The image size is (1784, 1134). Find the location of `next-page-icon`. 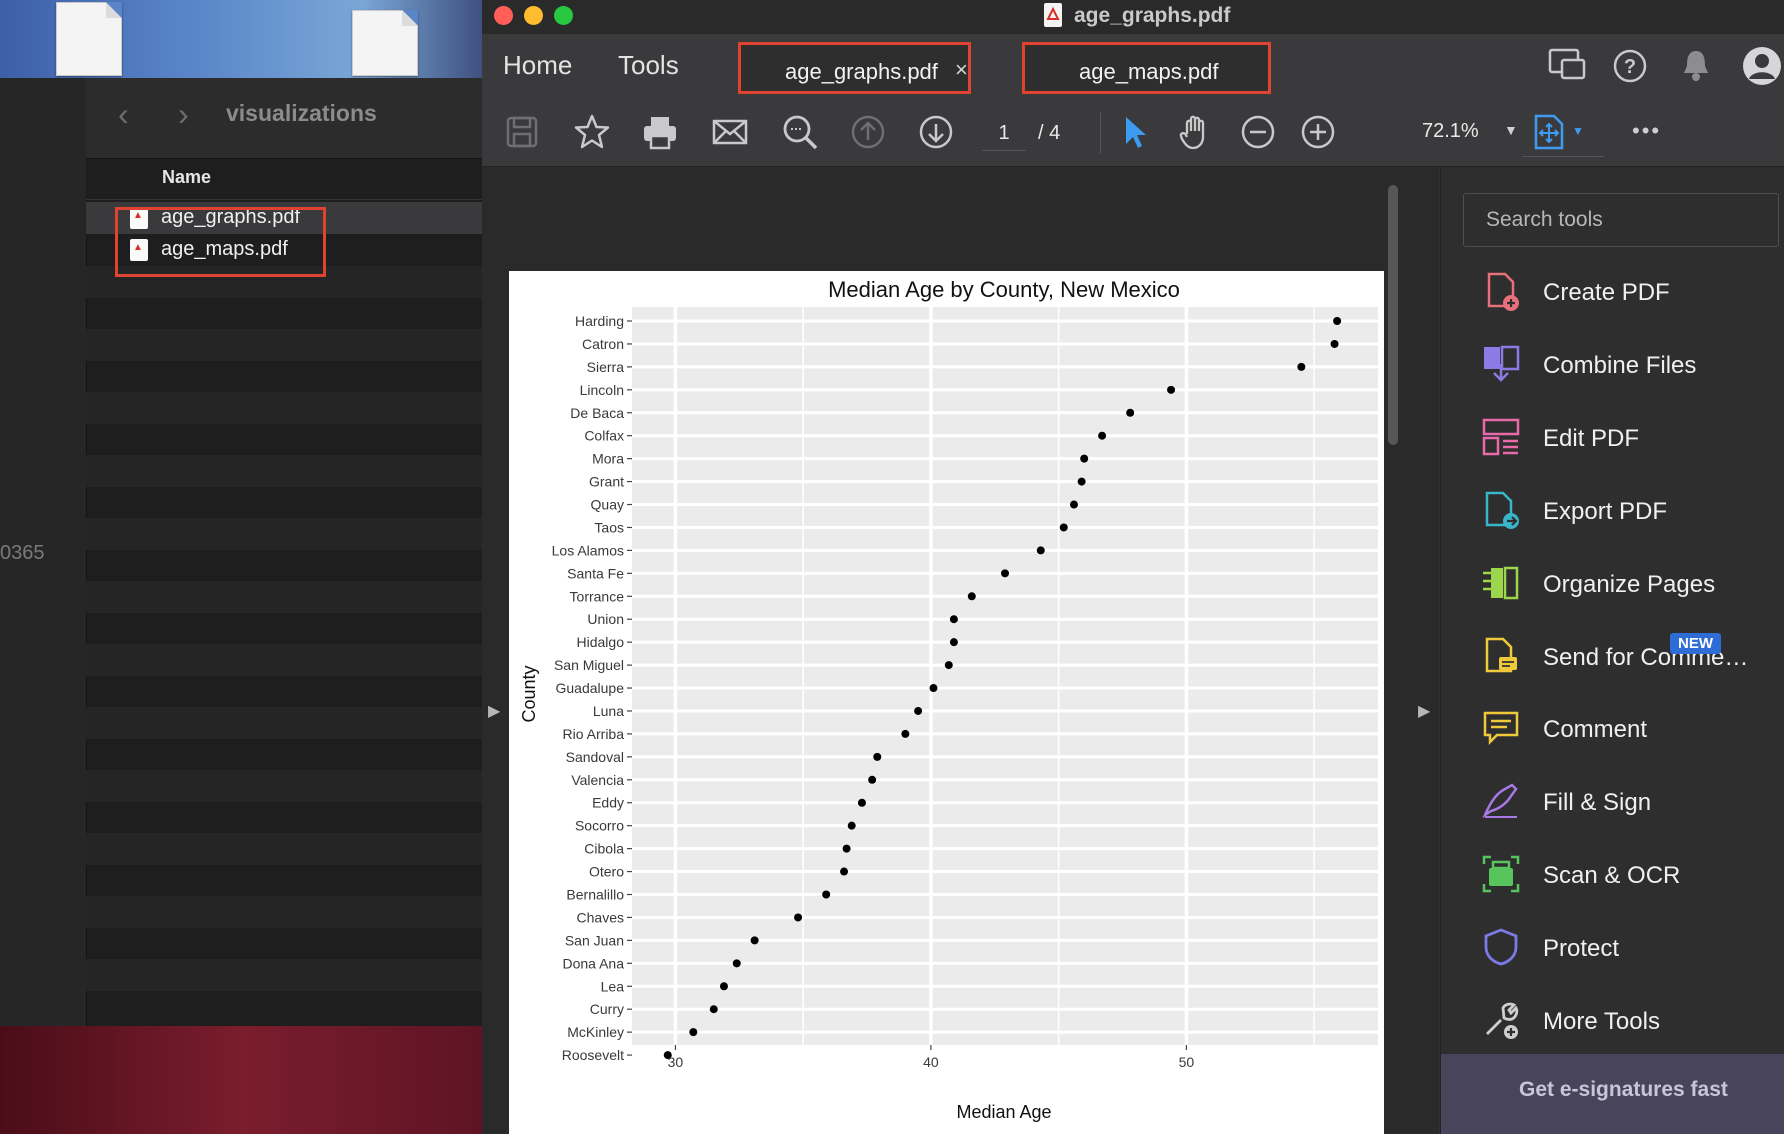

next-page-icon is located at coordinates (936, 132).